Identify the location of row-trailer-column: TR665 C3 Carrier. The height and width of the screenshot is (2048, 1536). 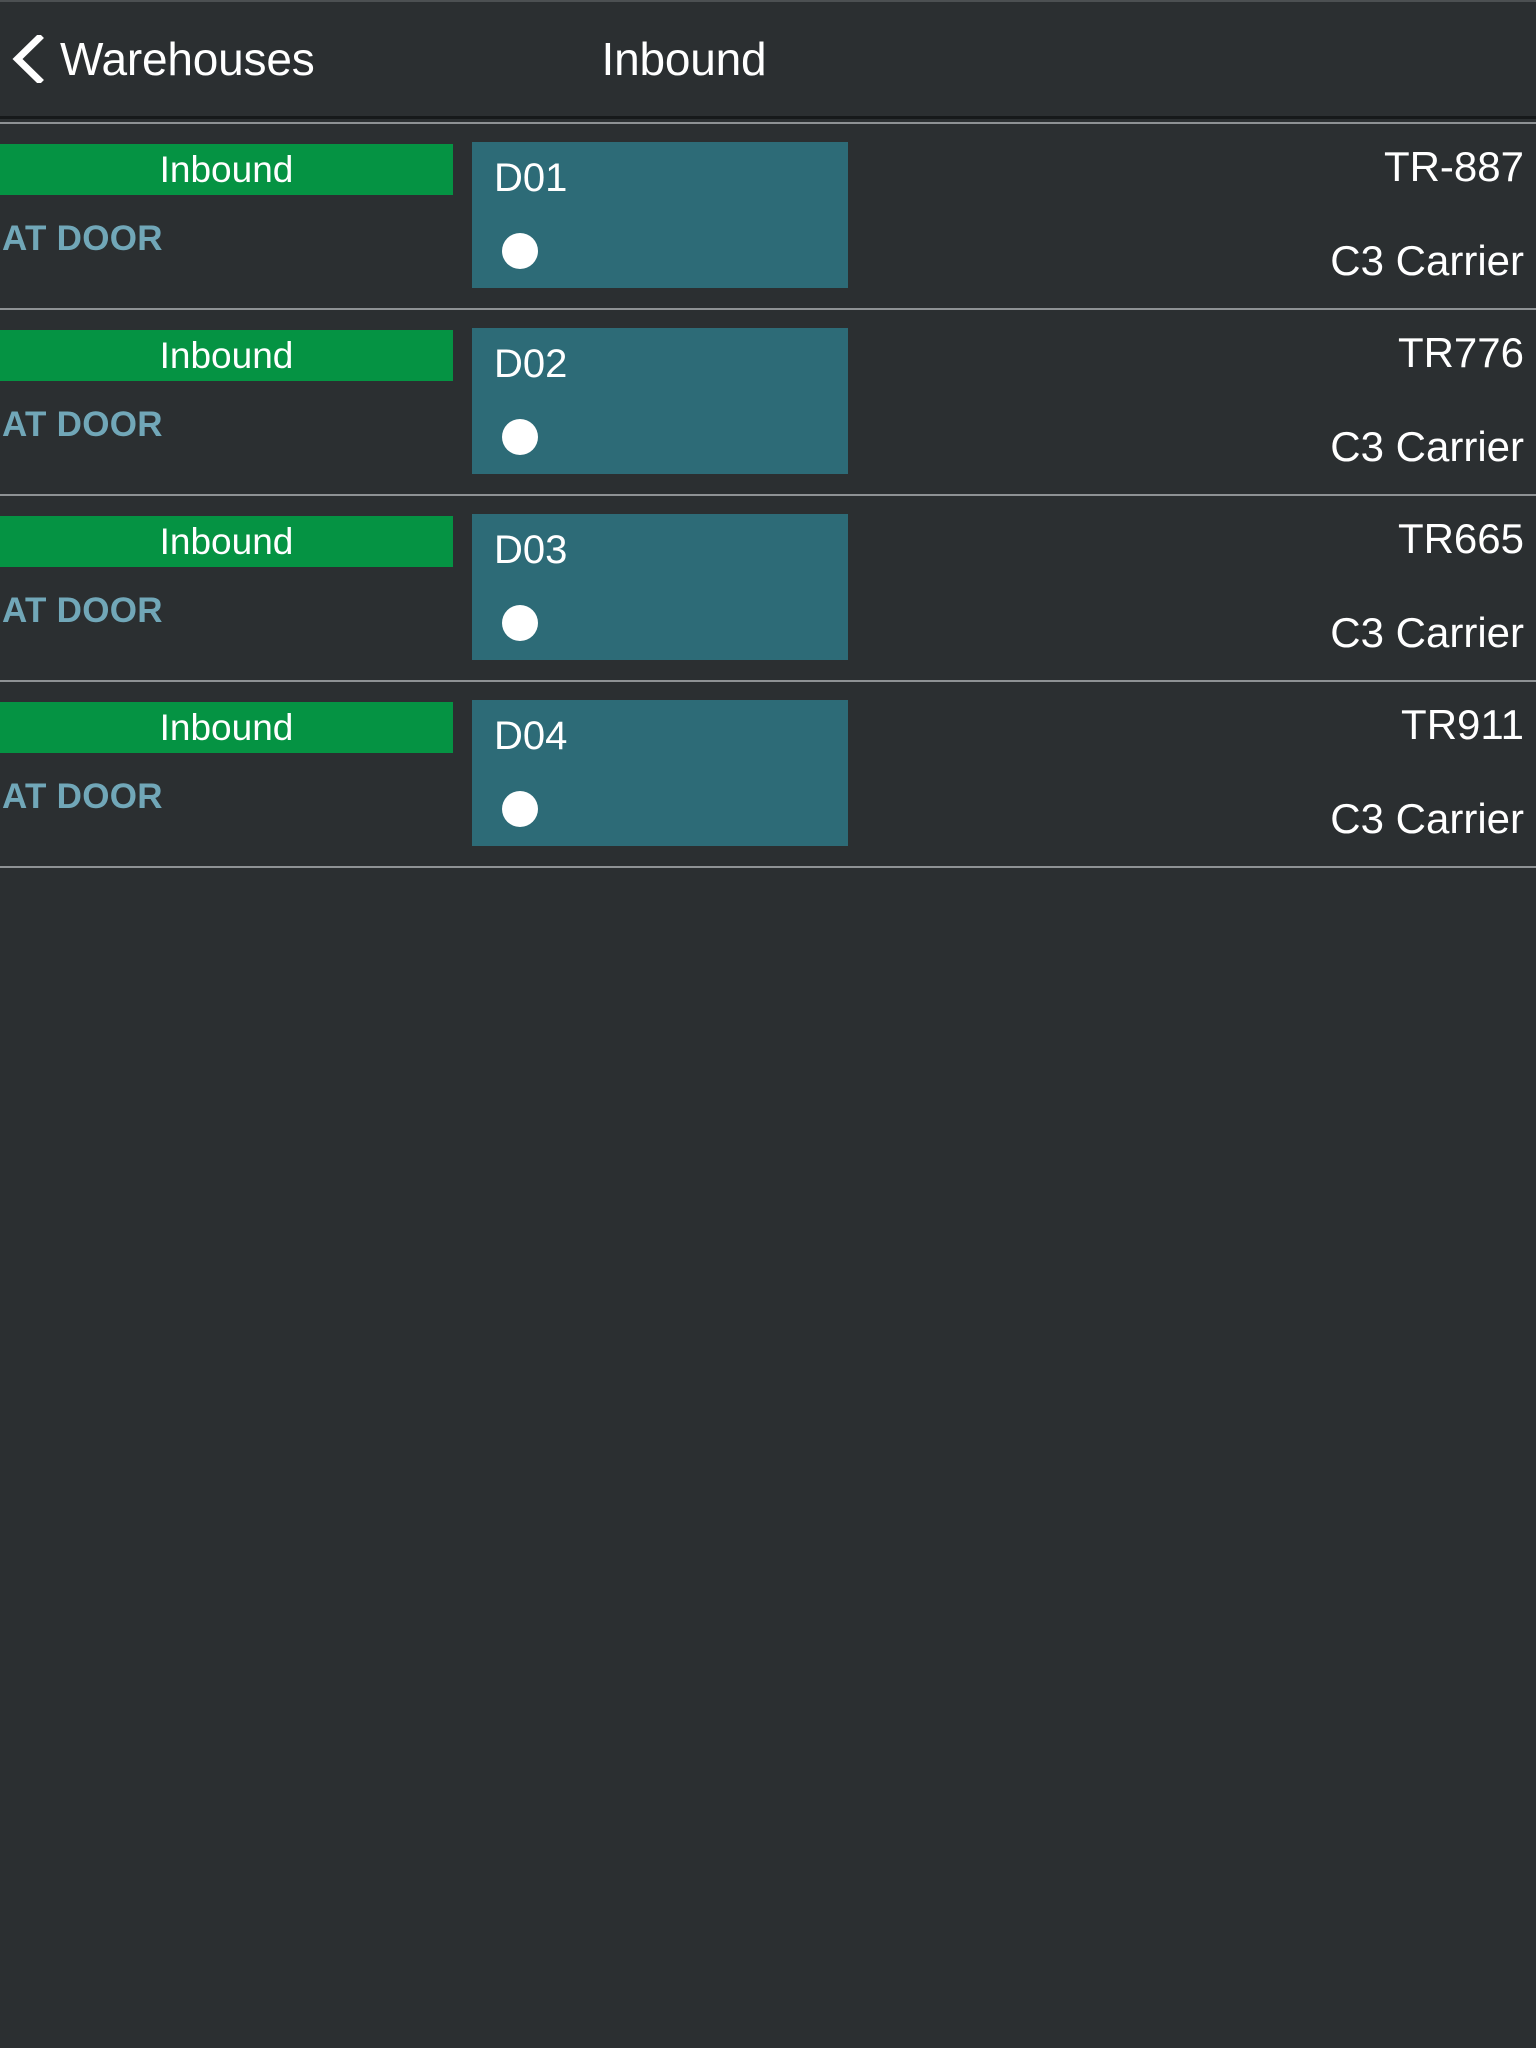
(1427, 575).